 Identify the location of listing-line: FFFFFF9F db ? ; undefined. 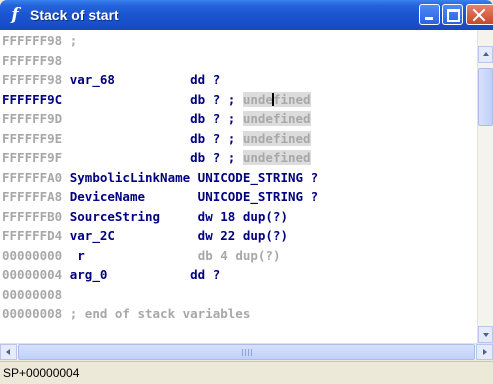
(156, 157).